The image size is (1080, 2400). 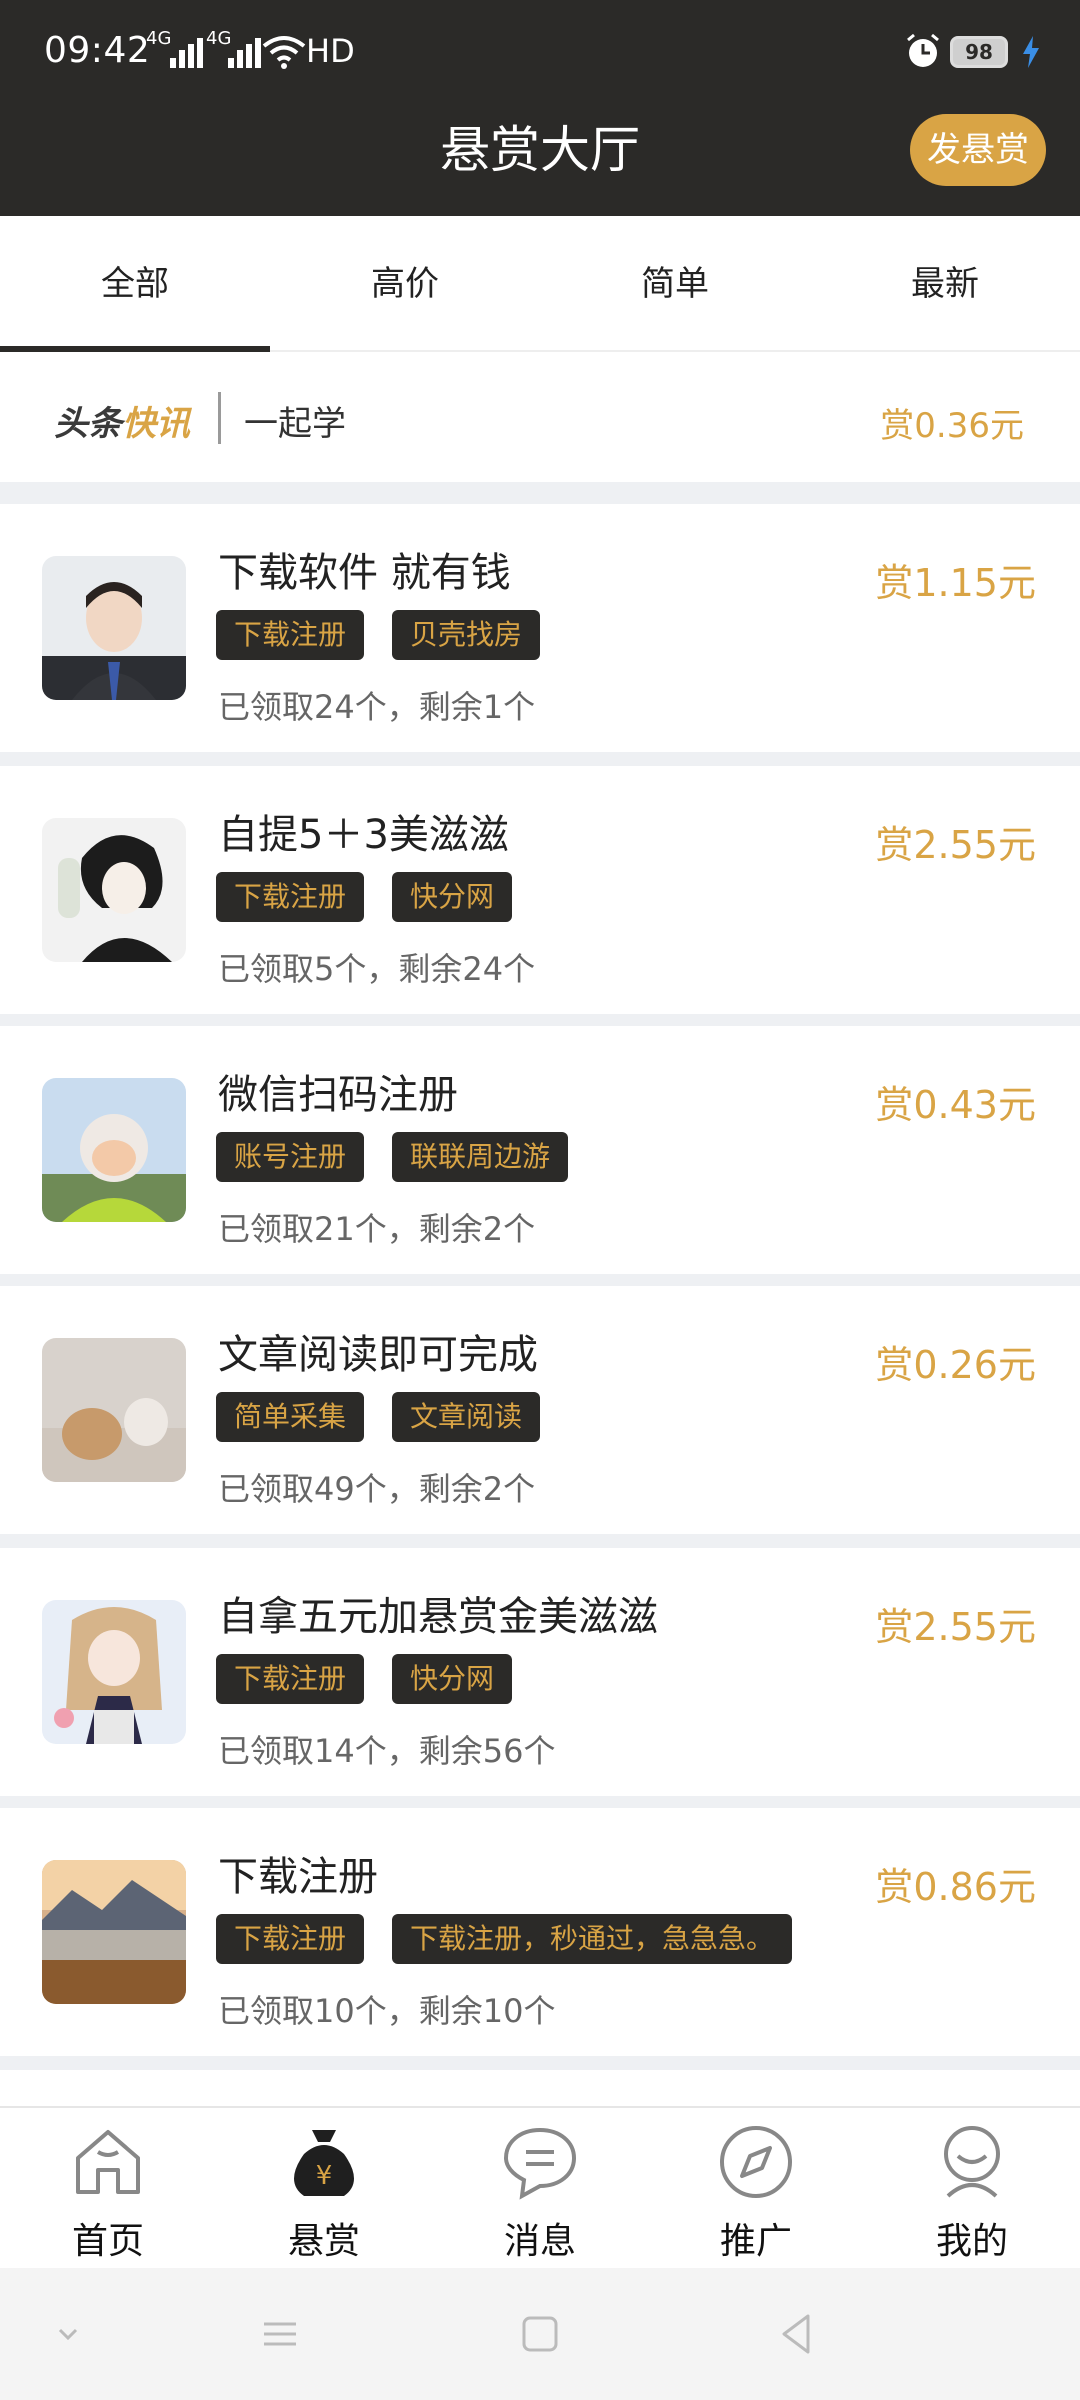 What do you see at coordinates (290, 1157) in the screenshot?
I see `task-tag: 账号注册` at bounding box center [290, 1157].